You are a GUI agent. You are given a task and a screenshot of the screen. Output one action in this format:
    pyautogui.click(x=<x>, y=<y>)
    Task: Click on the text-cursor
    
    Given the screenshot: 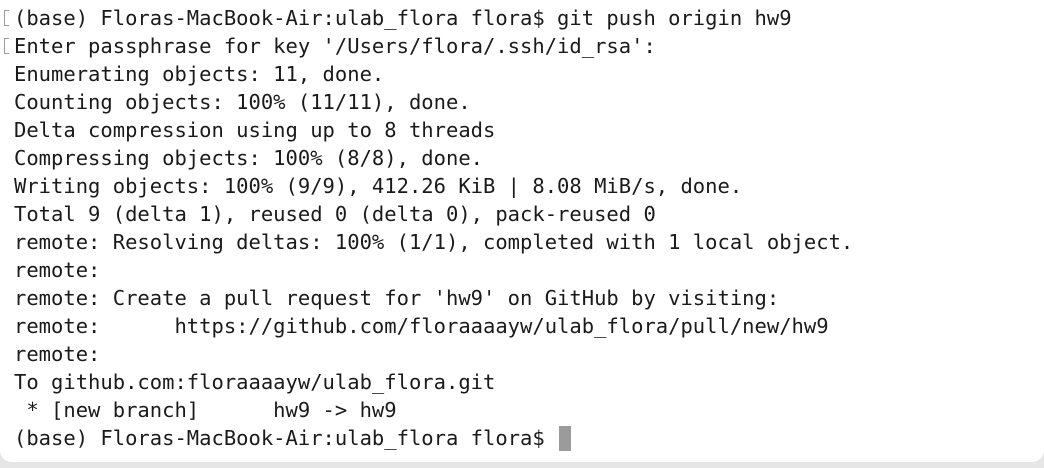 What is the action you would take?
    pyautogui.click(x=565, y=438)
    